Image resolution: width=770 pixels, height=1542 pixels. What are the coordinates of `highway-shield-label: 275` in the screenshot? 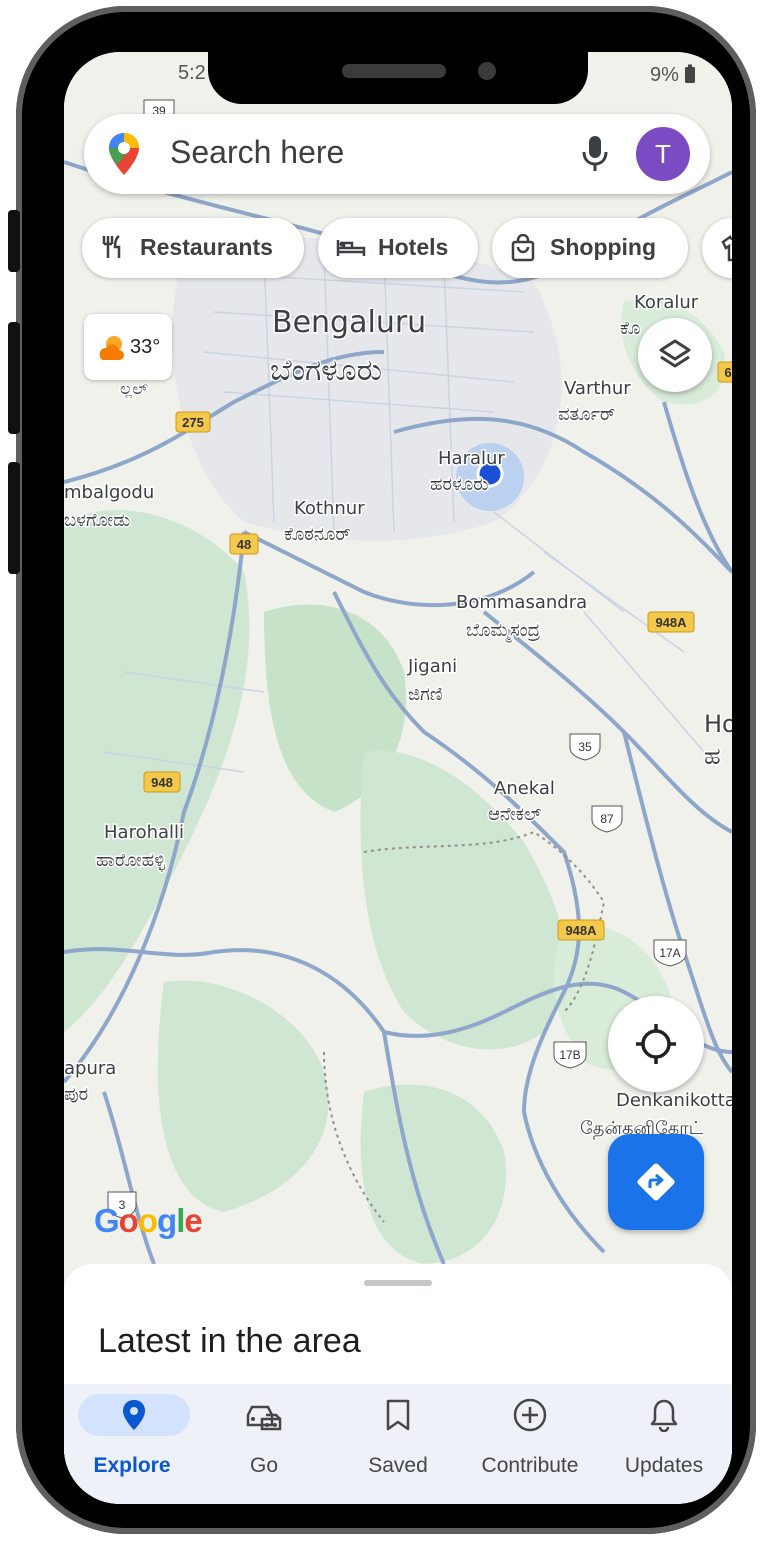 It's located at (193, 422).